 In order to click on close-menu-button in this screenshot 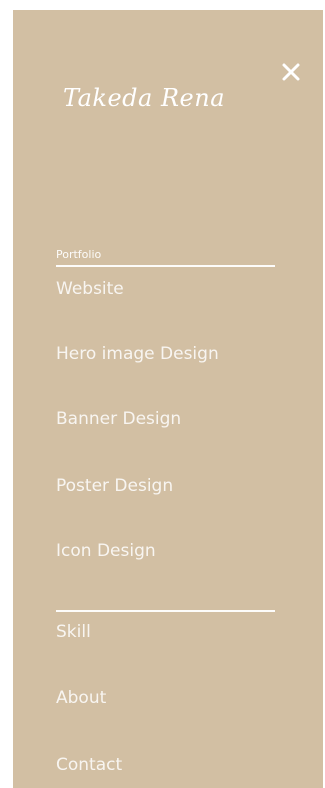, I will do `click(291, 72)`.